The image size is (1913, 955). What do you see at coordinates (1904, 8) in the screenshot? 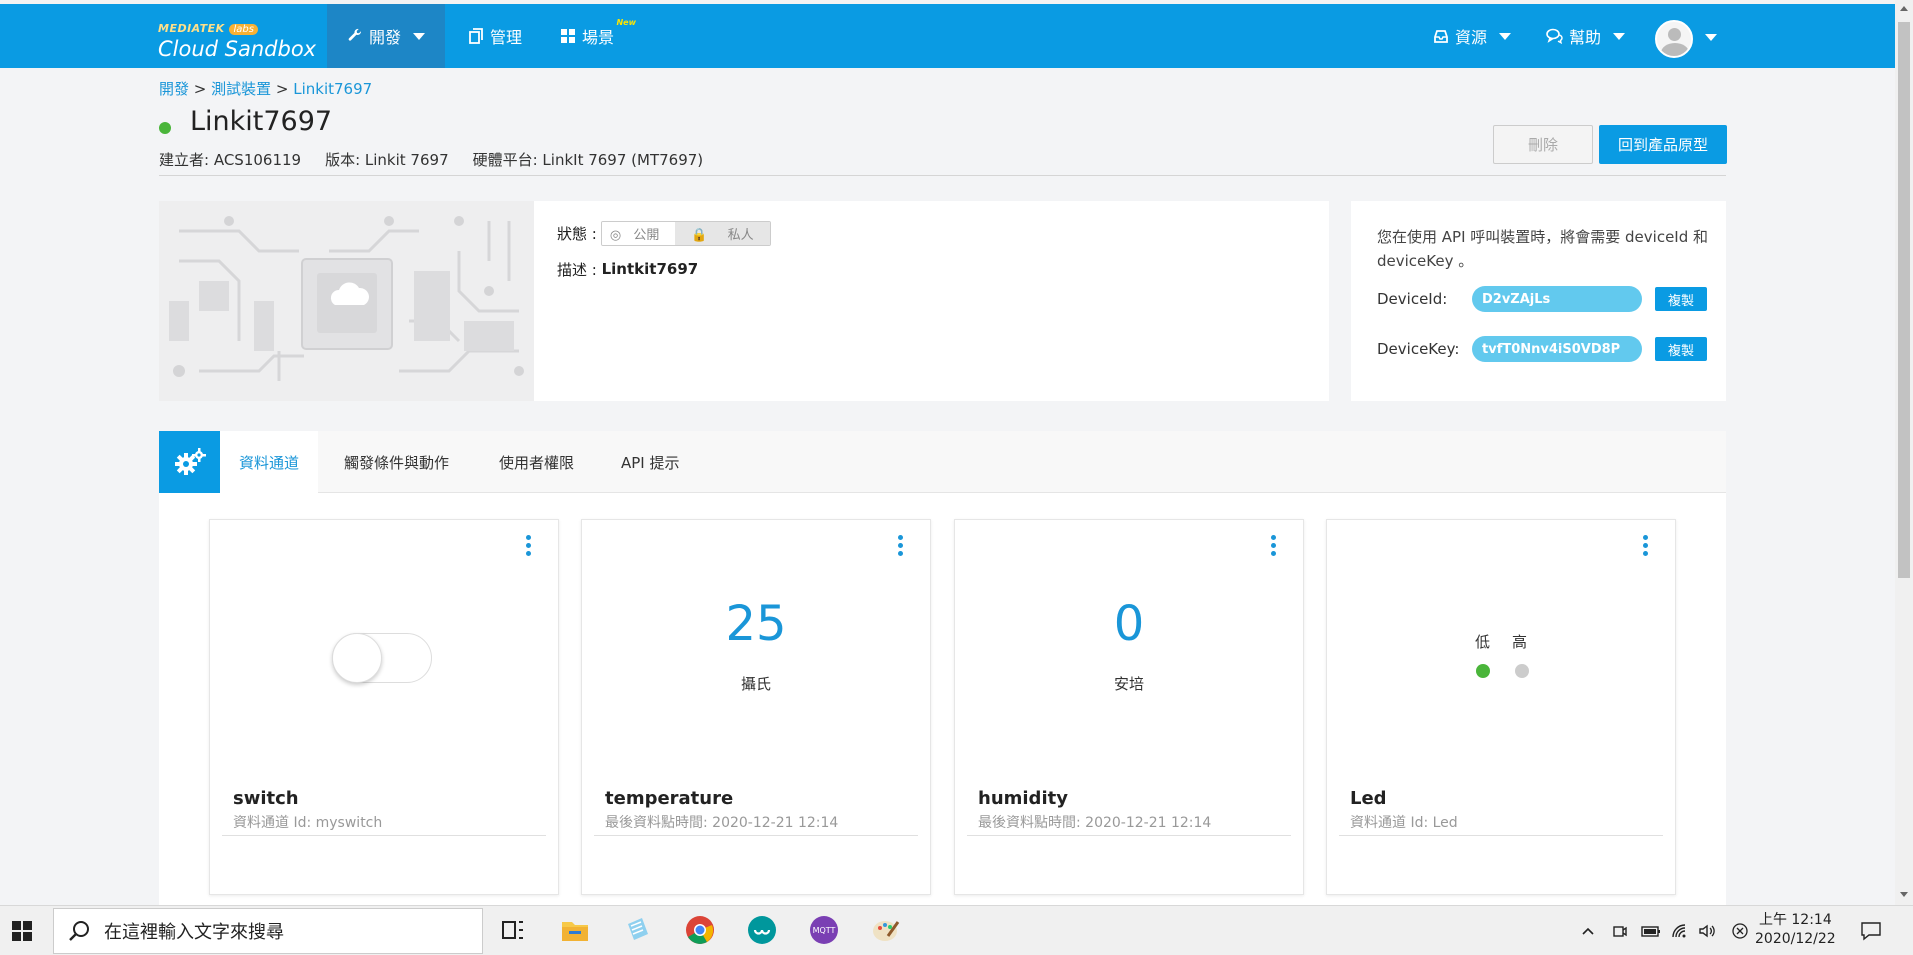
I see `scroll-up-icon` at bounding box center [1904, 8].